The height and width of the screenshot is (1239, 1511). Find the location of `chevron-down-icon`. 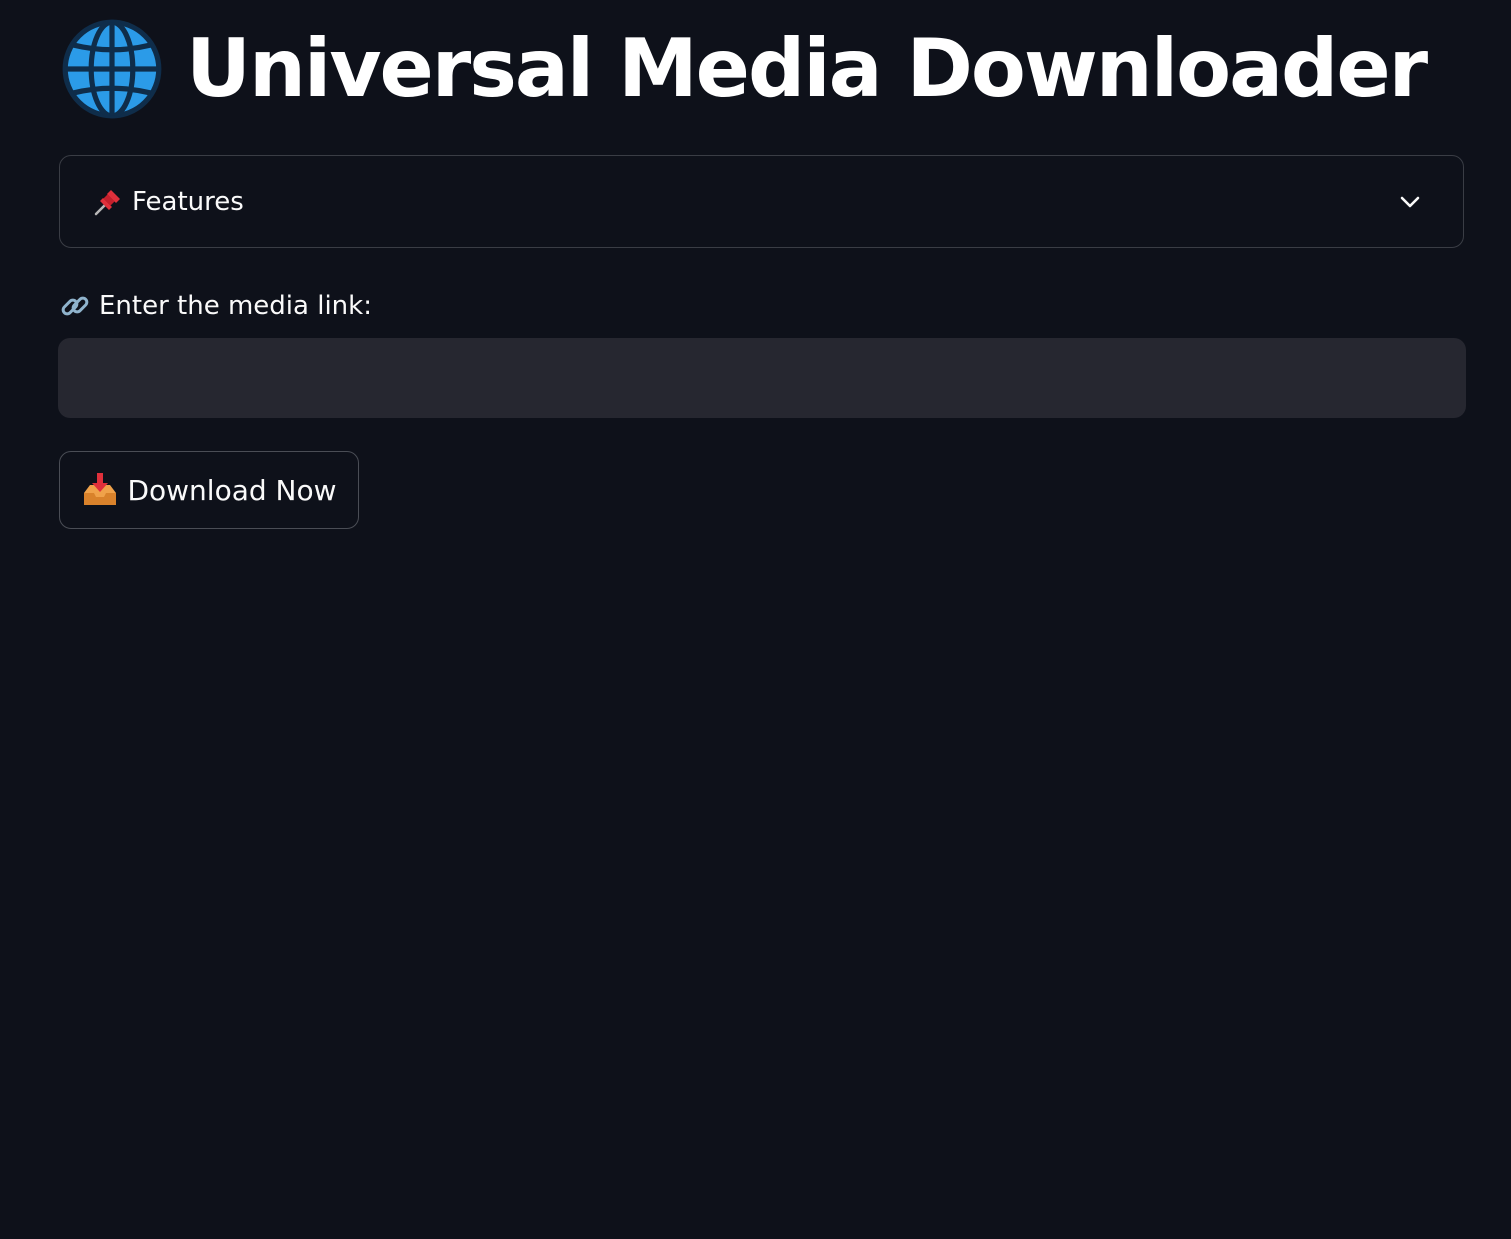

chevron-down-icon is located at coordinates (1410, 202).